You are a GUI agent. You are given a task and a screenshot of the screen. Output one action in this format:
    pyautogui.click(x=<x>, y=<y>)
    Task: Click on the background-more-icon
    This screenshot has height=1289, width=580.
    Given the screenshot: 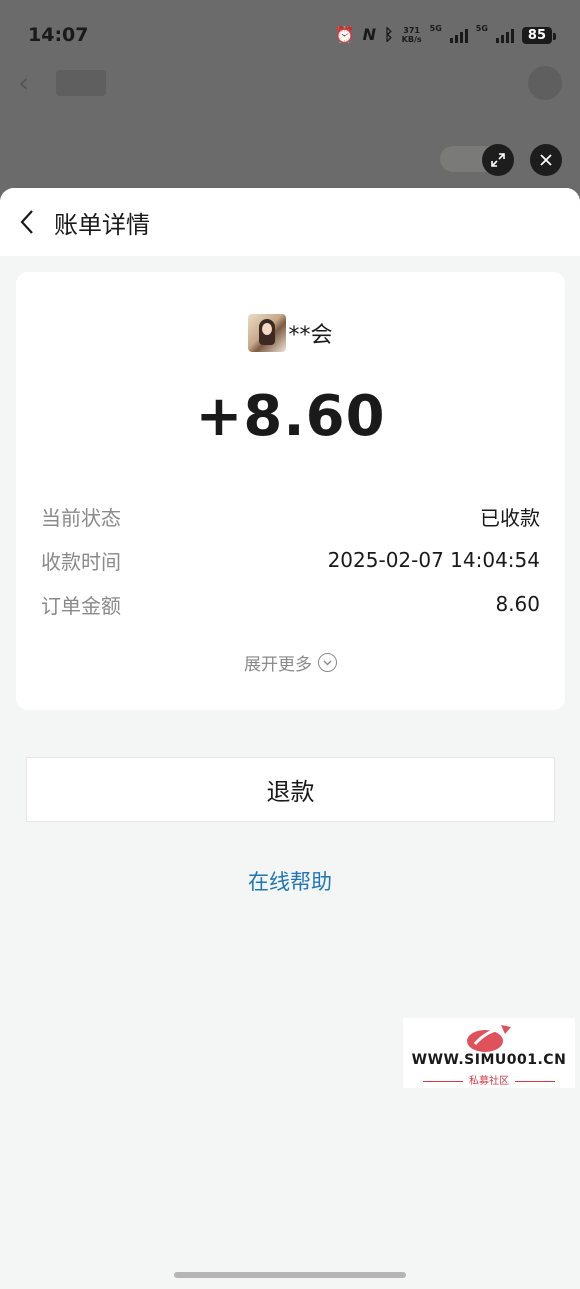 What is the action you would take?
    pyautogui.click(x=545, y=83)
    